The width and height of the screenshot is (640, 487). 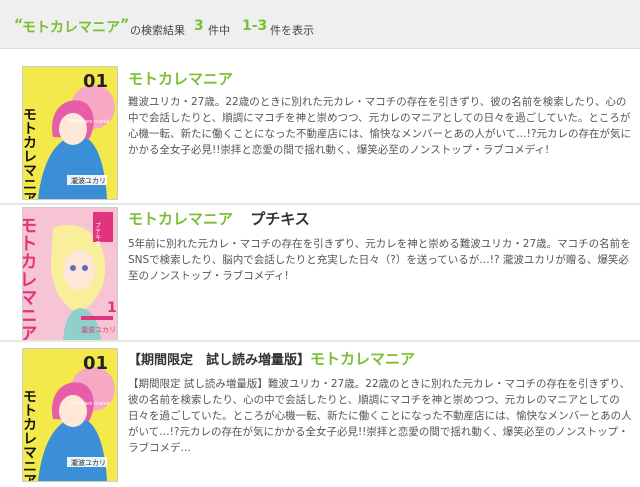 I want to click on query-close-quote: ”, so click(x=125, y=25).